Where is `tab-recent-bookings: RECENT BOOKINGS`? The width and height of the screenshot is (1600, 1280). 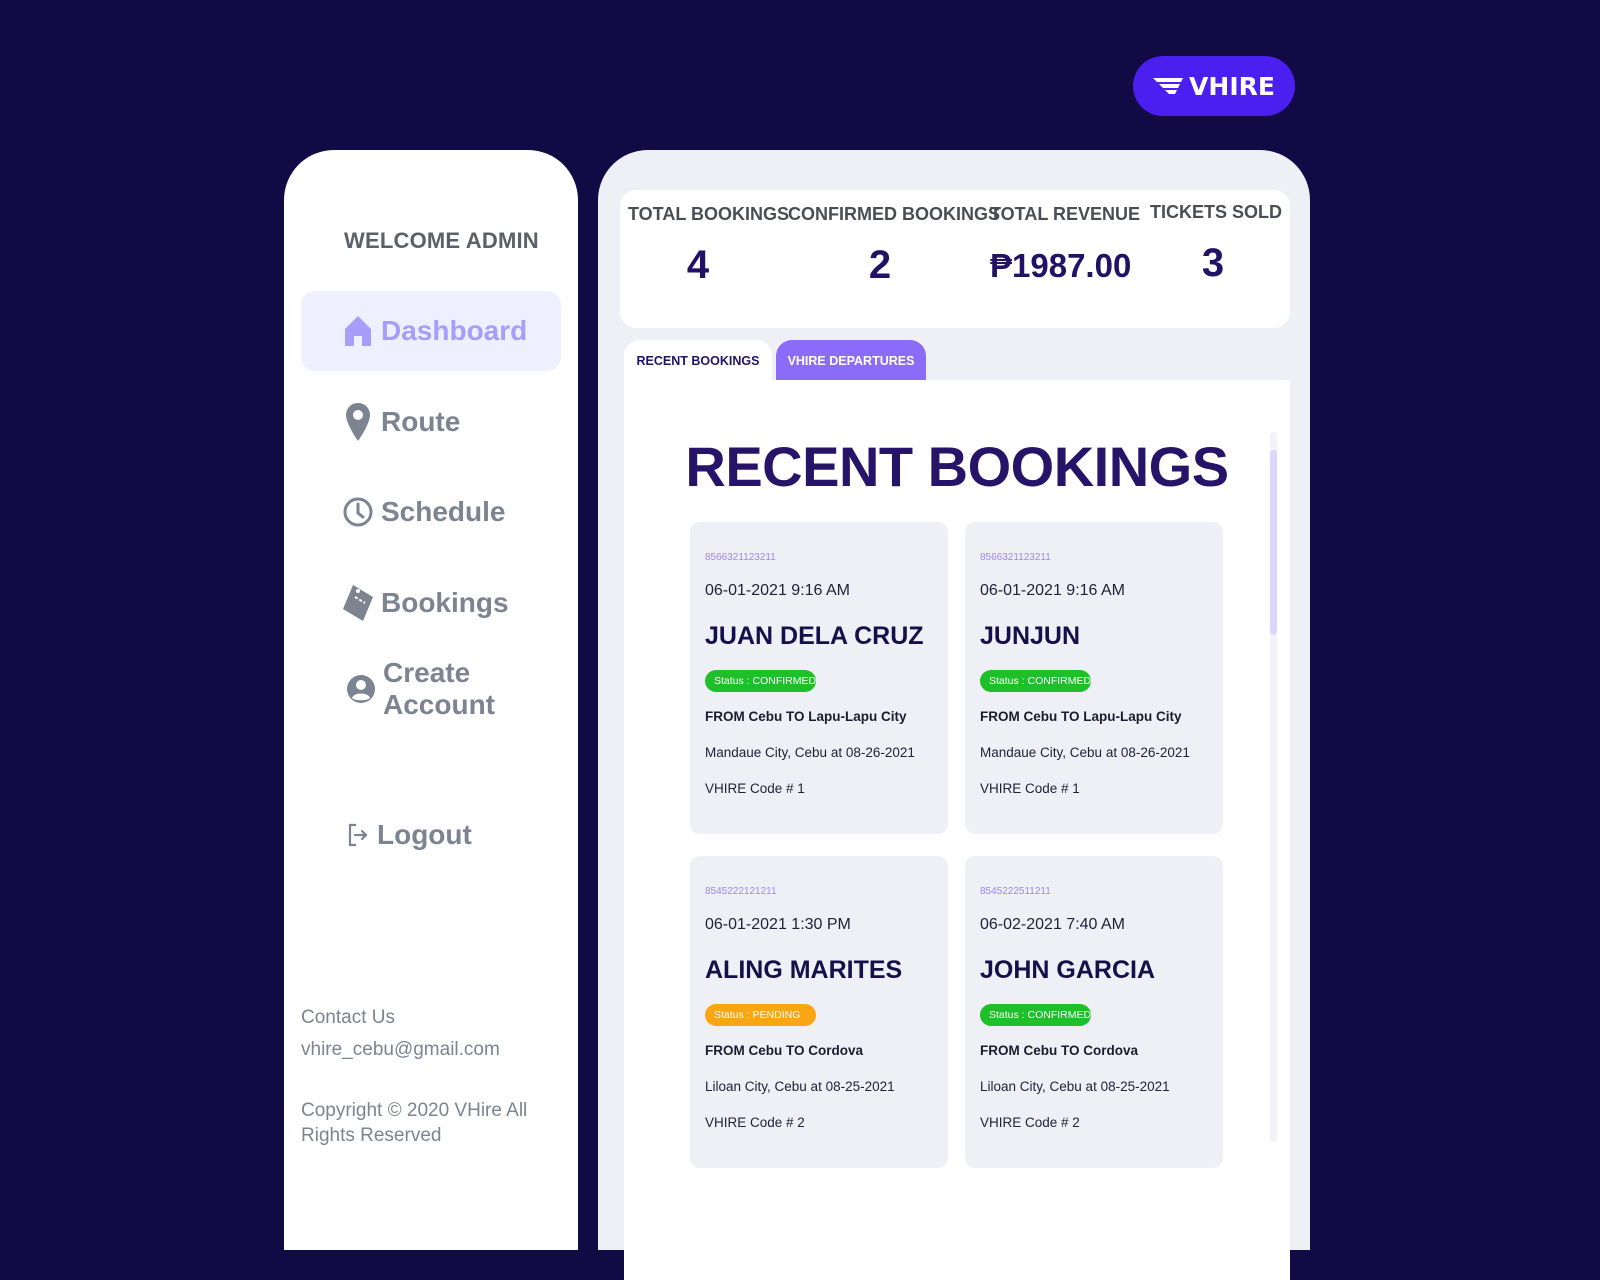
tab-recent-bookings: RECENT BOOKINGS is located at coordinates (698, 361).